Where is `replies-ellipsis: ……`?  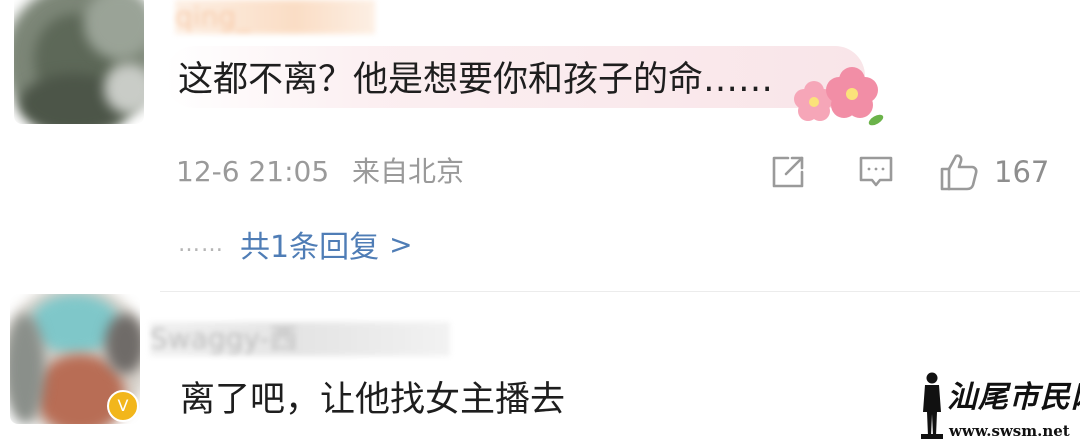 replies-ellipsis: …… is located at coordinates (201, 244).